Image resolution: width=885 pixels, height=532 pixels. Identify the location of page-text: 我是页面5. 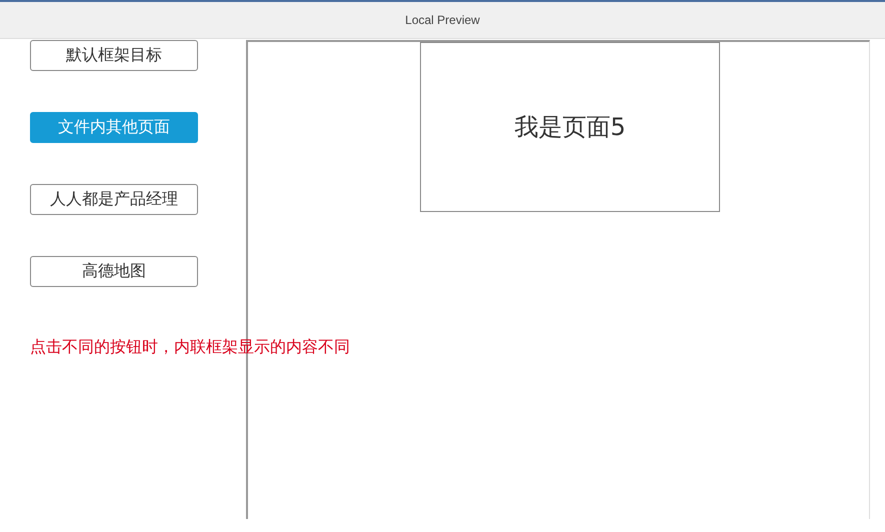
(570, 127).